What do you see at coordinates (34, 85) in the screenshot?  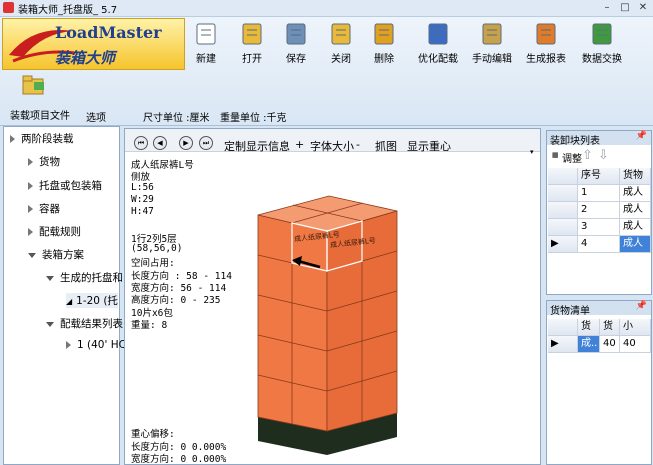 I see `project-file-icon` at bounding box center [34, 85].